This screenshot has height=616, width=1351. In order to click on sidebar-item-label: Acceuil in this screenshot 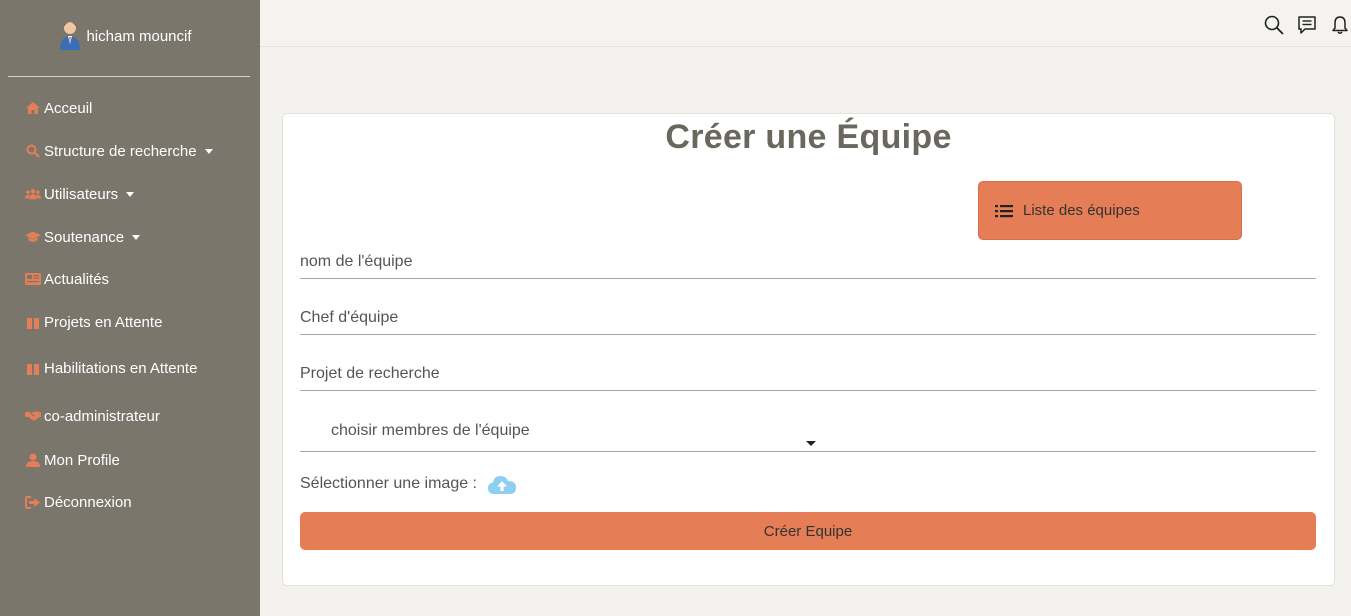, I will do `click(68, 108)`.